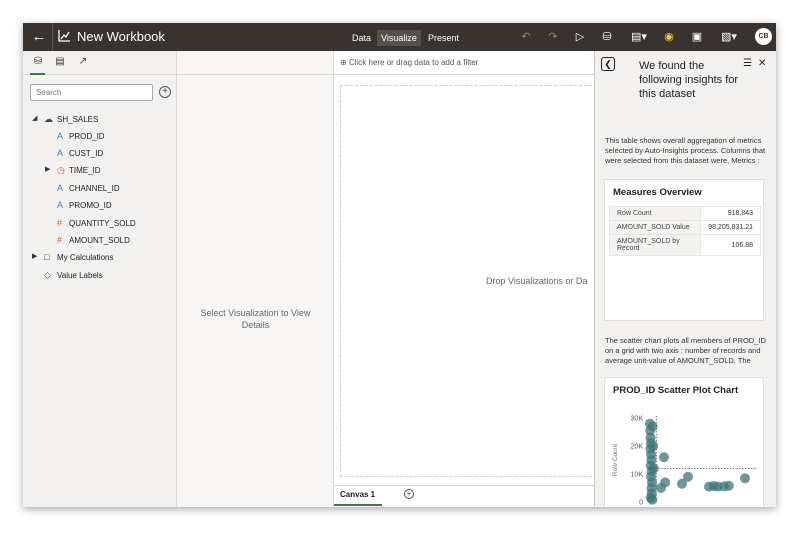 The height and width of the screenshot is (538, 805). What do you see at coordinates (52, 37) in the screenshot?
I see `divider` at bounding box center [52, 37].